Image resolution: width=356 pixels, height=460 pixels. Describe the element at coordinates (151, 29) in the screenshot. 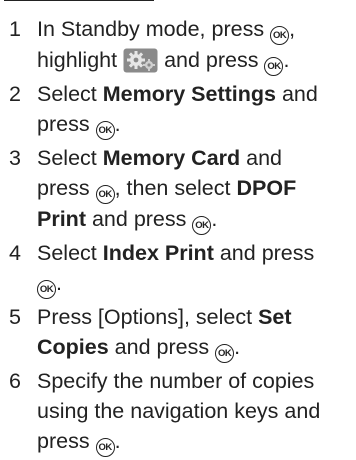

I see `step-text: In Standby mode, press` at that location.